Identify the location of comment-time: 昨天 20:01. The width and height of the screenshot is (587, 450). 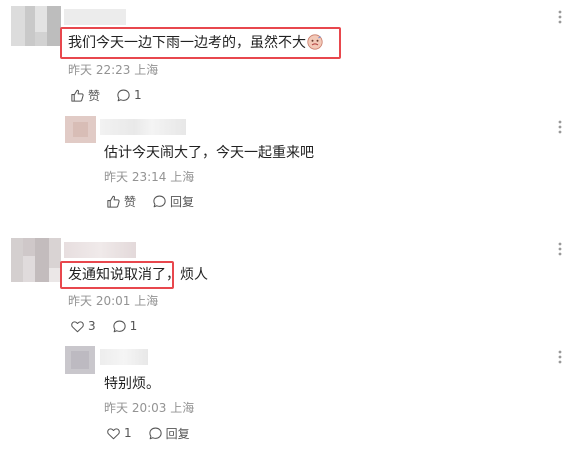
(99, 301).